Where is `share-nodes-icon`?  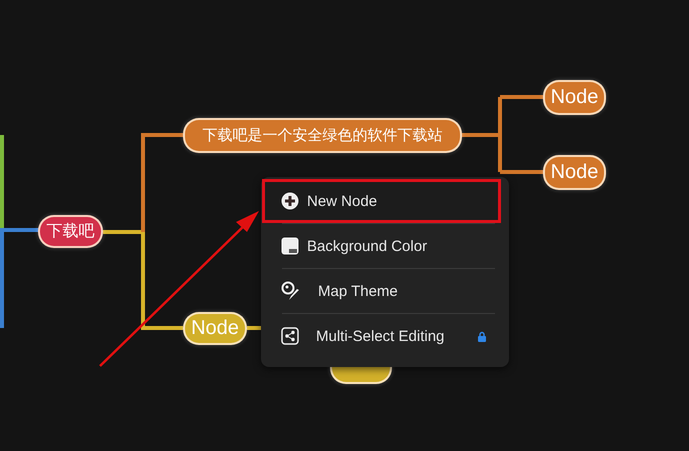
share-nodes-icon is located at coordinates (290, 336).